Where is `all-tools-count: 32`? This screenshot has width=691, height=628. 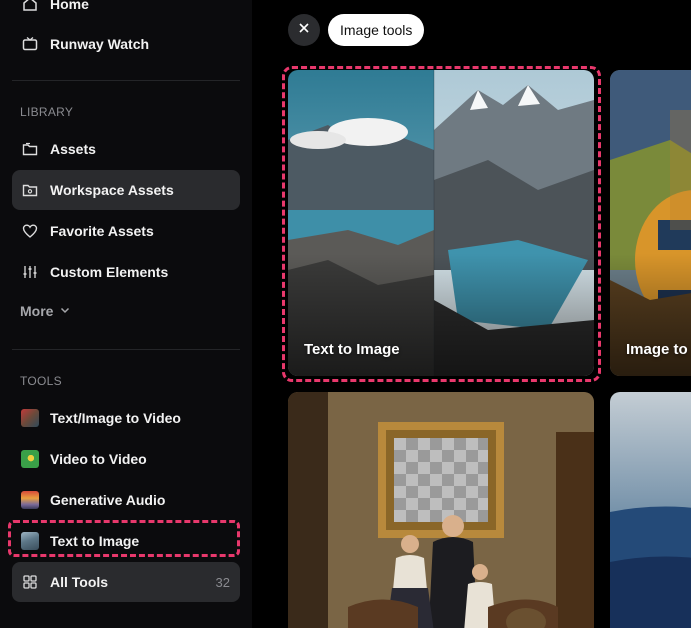 all-tools-count: 32 is located at coordinates (222, 582).